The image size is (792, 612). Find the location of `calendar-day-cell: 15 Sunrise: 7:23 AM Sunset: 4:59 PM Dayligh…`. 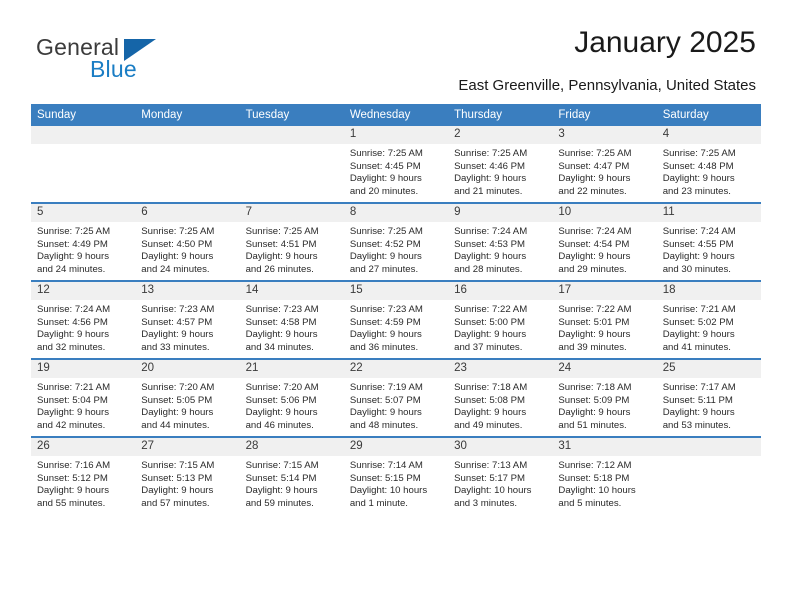

calendar-day-cell: 15 Sunrise: 7:23 AM Sunset: 4:59 PM Dayligh… is located at coordinates (396, 319).